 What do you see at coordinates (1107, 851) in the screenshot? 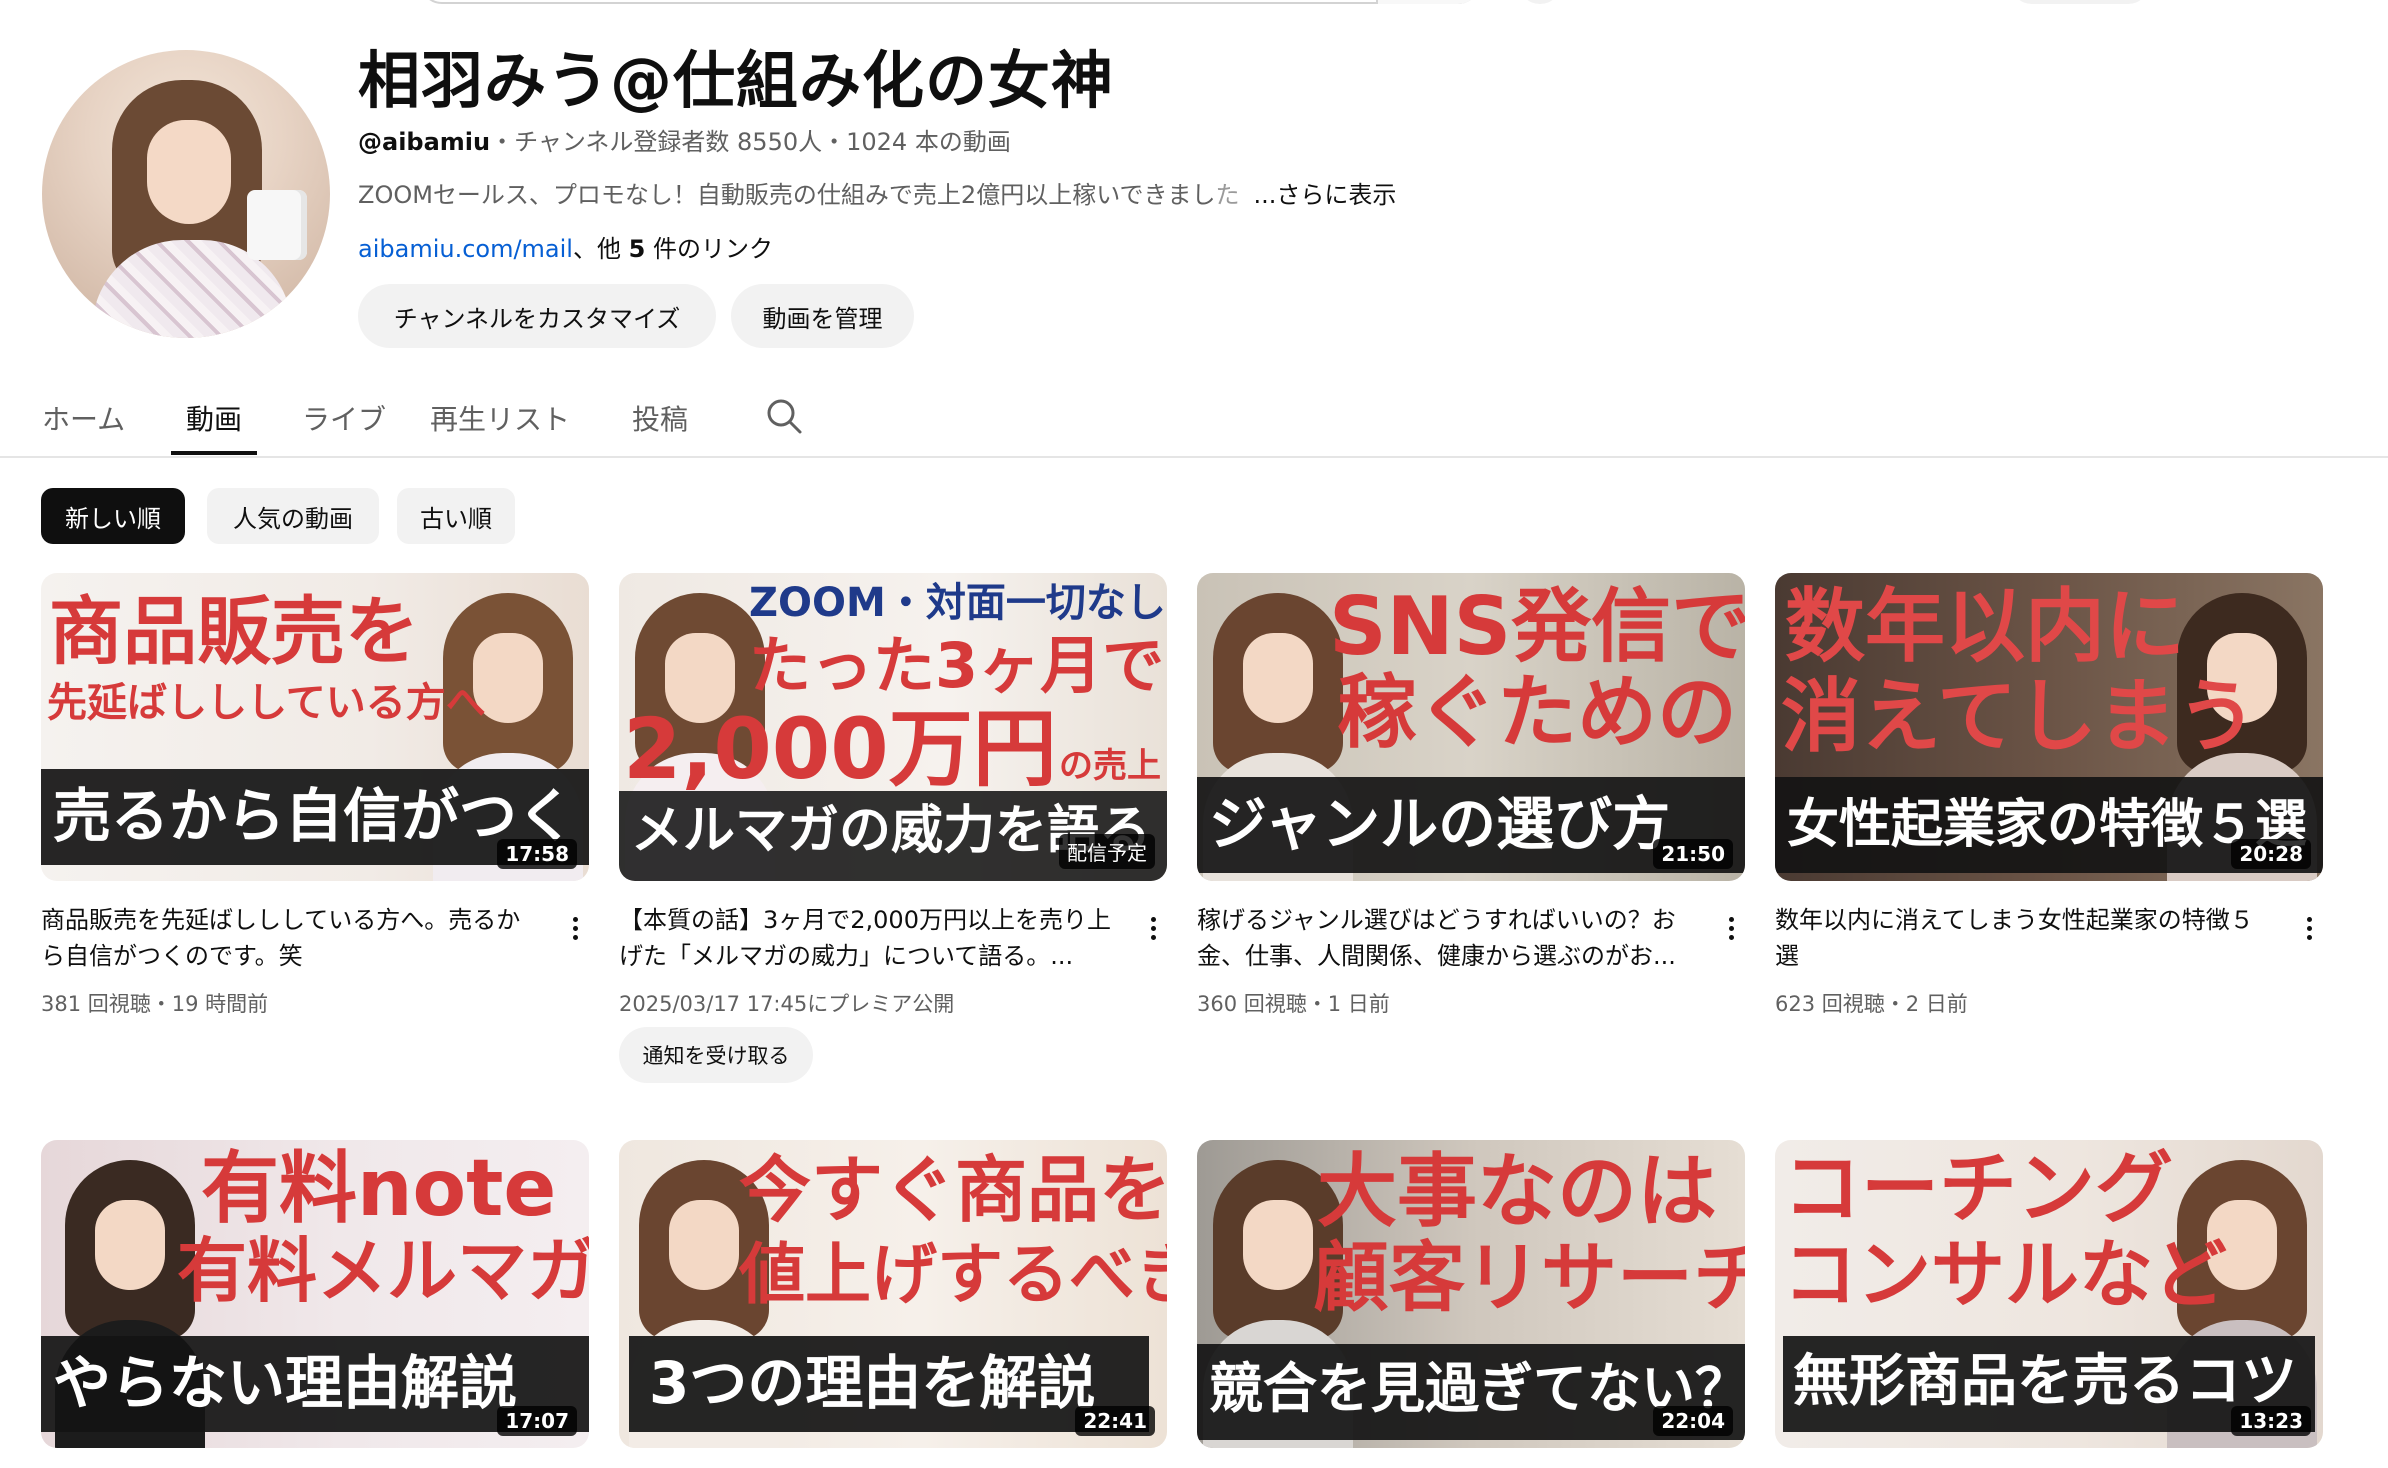
I see `upcoming-badge: 配信予定` at bounding box center [1107, 851].